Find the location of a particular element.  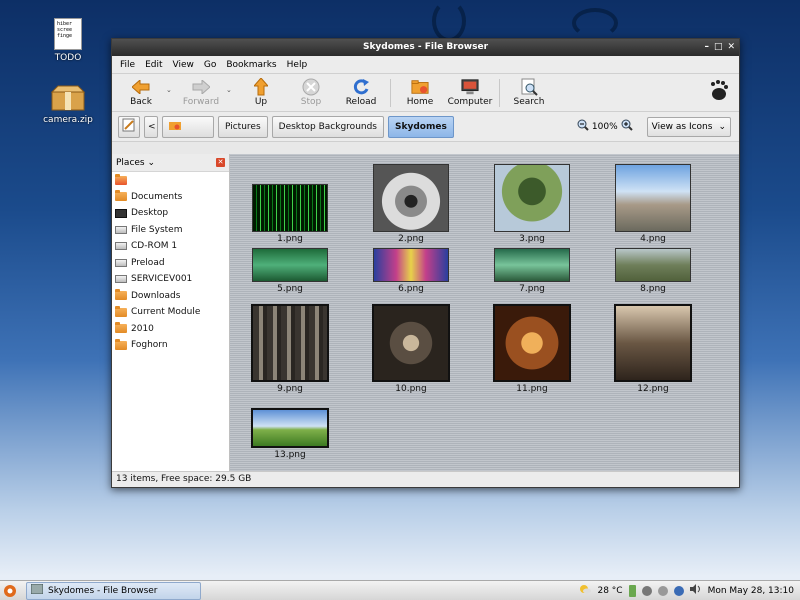

file-item: 13.png is located at coordinates (290, 434).